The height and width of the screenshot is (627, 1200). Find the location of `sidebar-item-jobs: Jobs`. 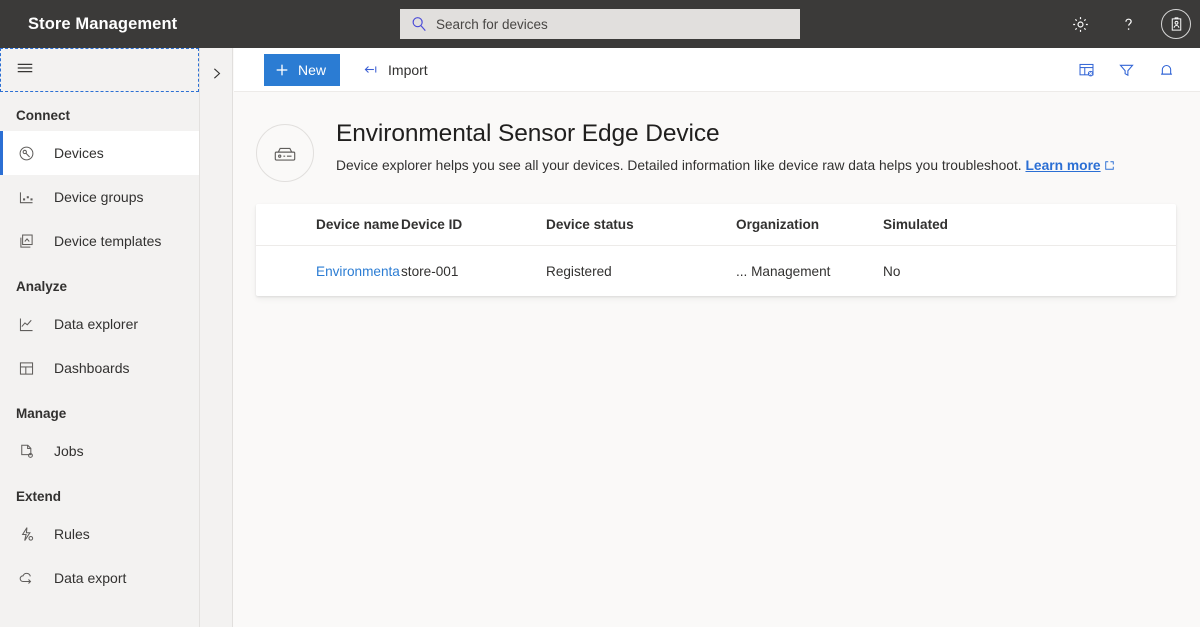

sidebar-item-jobs: Jobs is located at coordinates (99, 451).